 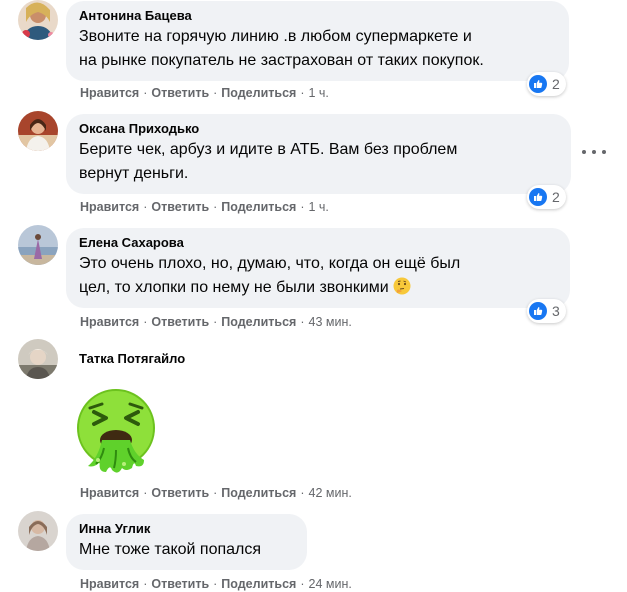 I want to click on comment-author: Оксана Приходько, so click(x=319, y=129).